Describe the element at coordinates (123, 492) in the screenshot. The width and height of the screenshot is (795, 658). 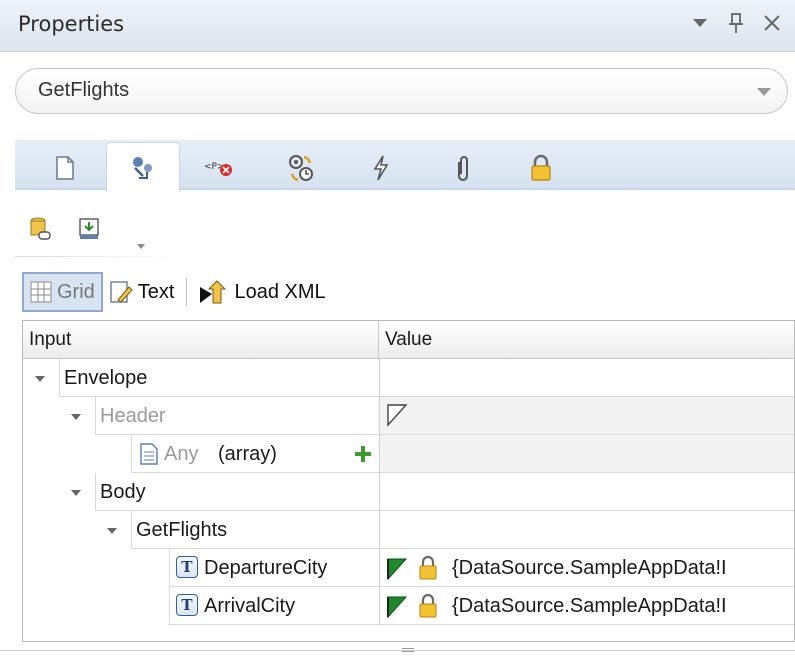
I see `node-label: Body` at that location.